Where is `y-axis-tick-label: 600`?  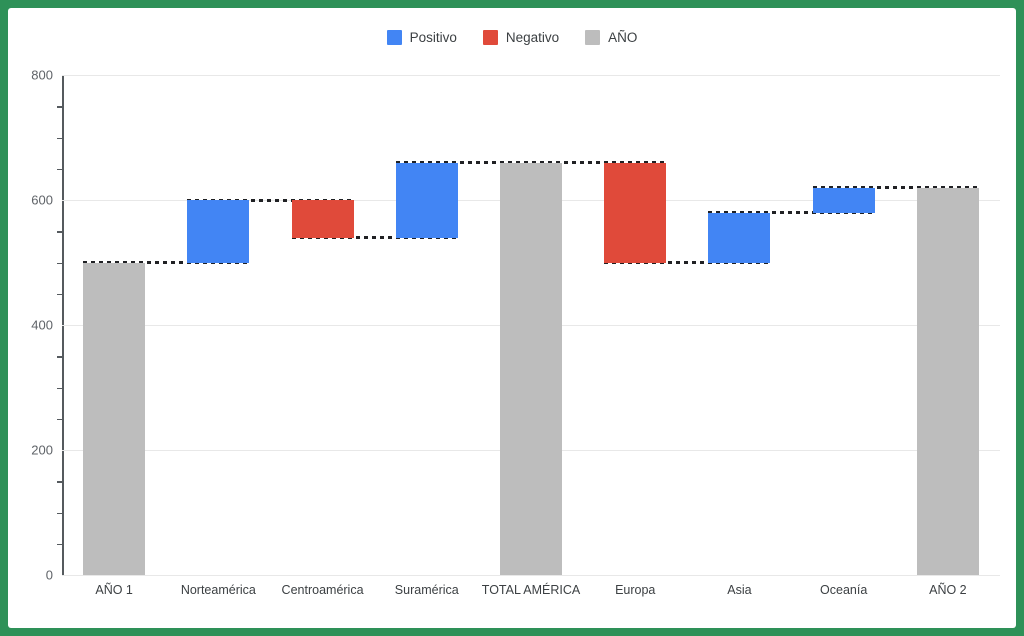 y-axis-tick-label: 600 is located at coordinates (42, 200).